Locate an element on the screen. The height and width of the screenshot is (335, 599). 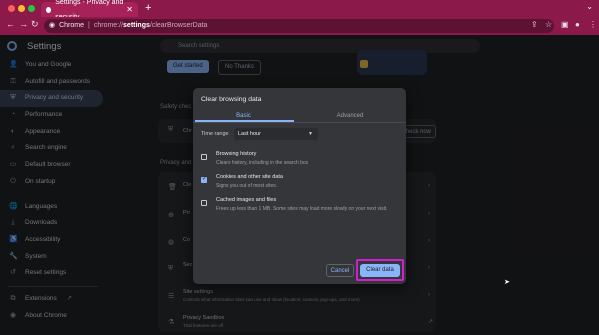
omnibox-label: Chrome is located at coordinates (72, 25).